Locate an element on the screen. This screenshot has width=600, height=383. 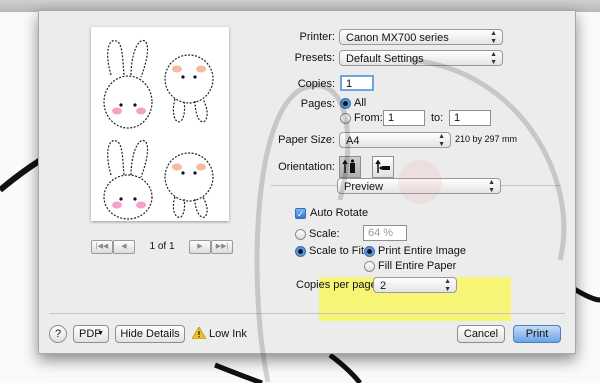
printer-value: Canon MX700 series is located at coordinates (397, 38).